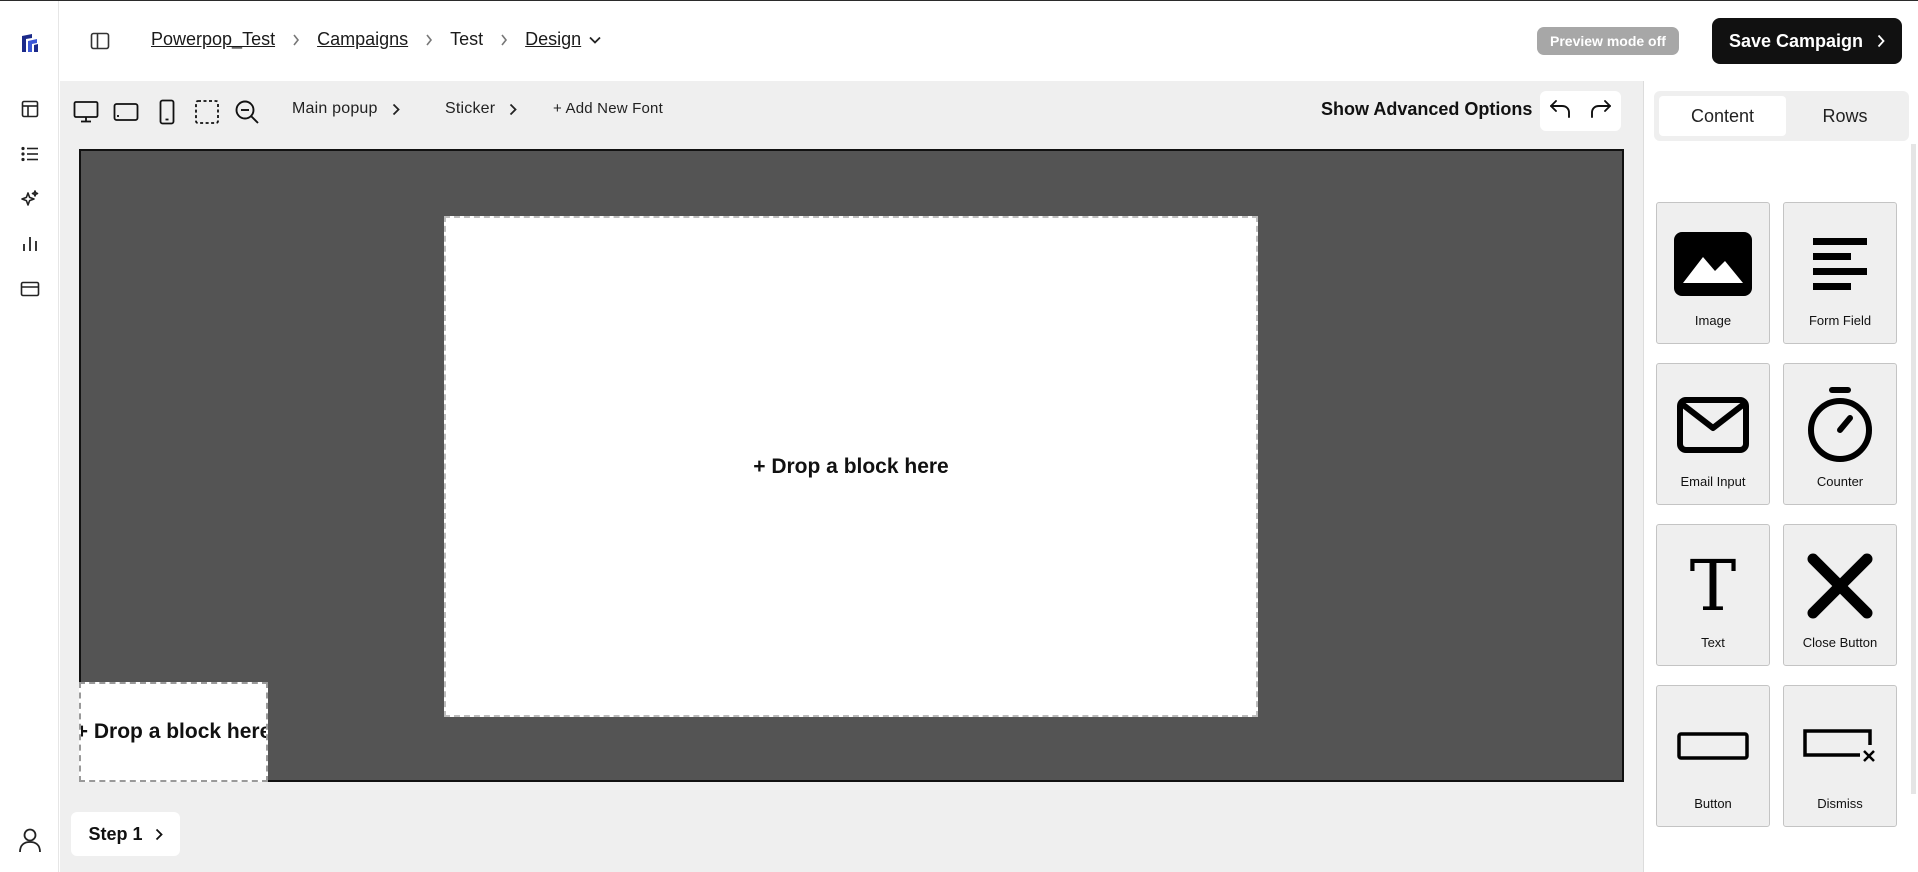 Image resolution: width=1918 pixels, height=872 pixels. What do you see at coordinates (1840, 803) in the screenshot?
I see `block-label: Dismiss` at bounding box center [1840, 803].